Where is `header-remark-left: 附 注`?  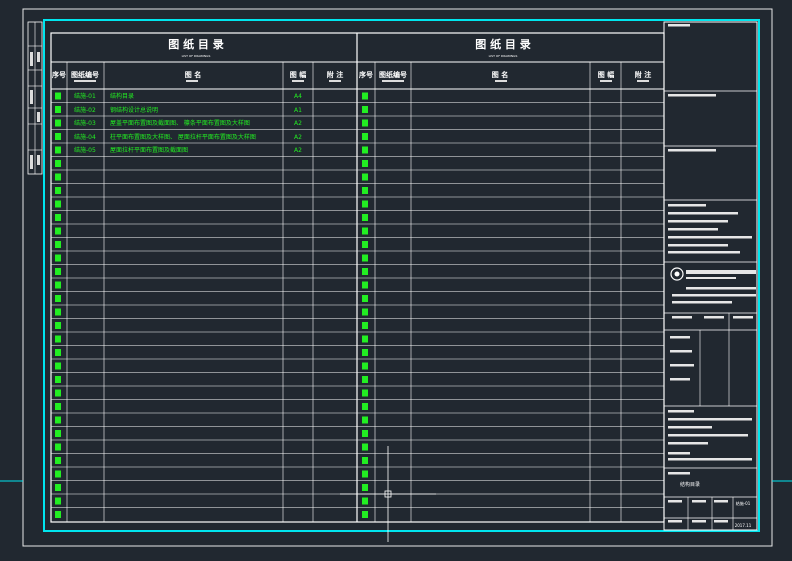 header-remark-left: 附 注 is located at coordinates (335, 74).